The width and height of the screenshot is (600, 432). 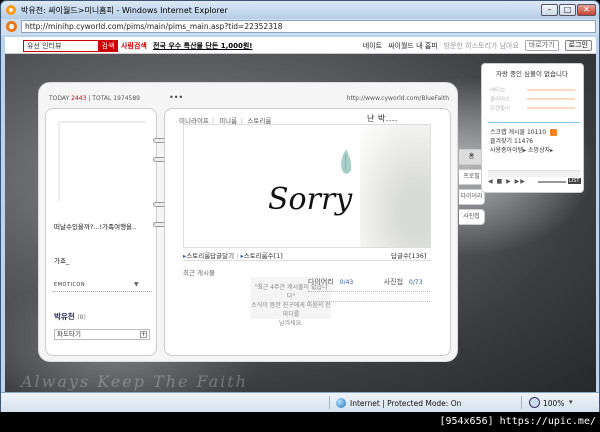 I want to click on photo-count: 0/73, so click(x=416, y=282).